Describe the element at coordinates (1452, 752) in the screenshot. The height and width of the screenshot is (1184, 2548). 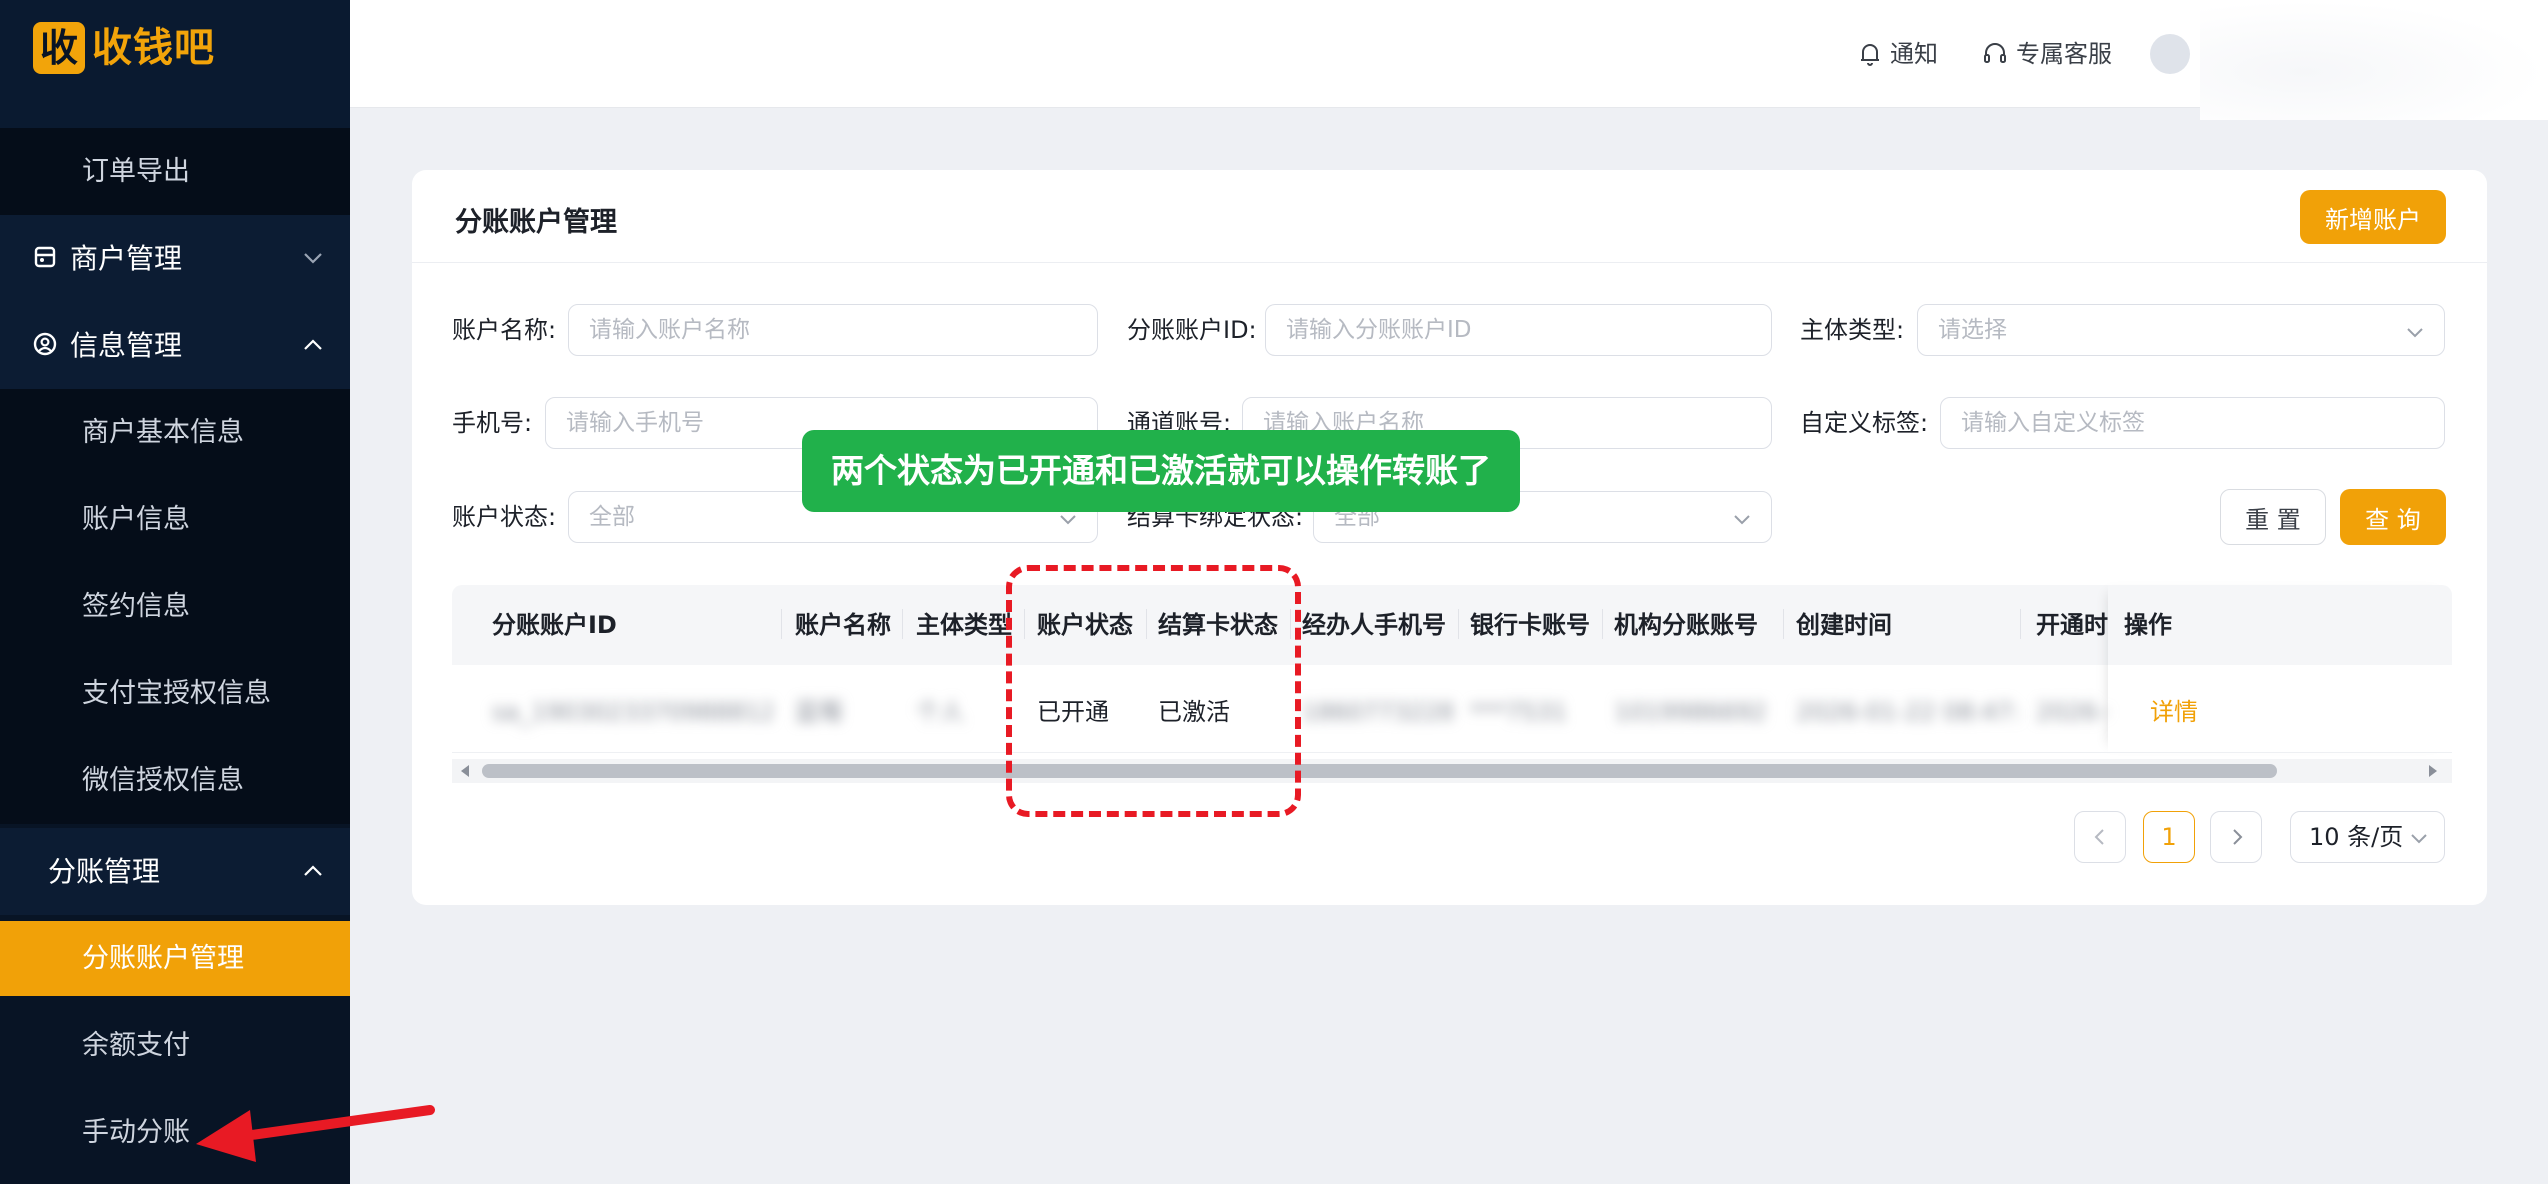
I see `row-divider` at that location.